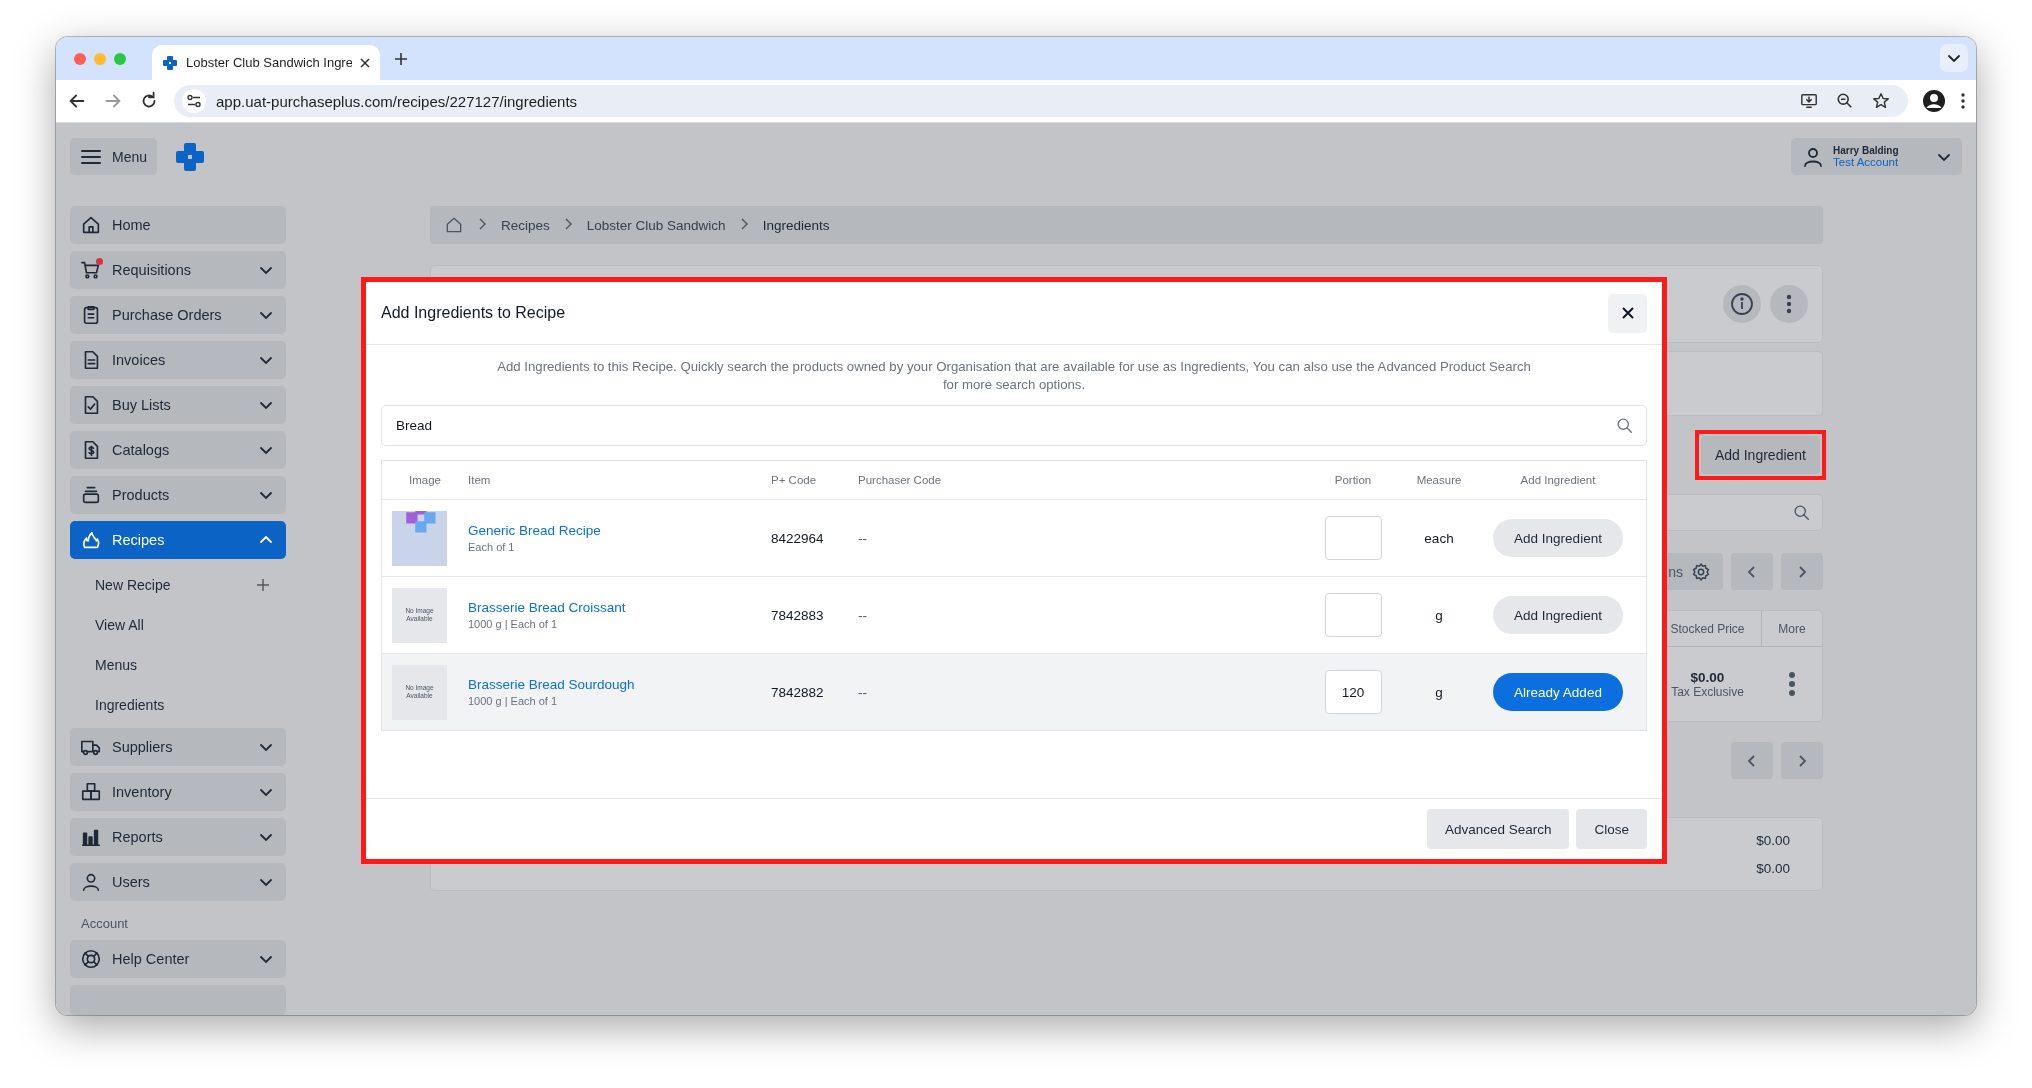 Image resolution: width=2032 pixels, height=1088 pixels. What do you see at coordinates (91, 156) in the screenshot?
I see `menu-icon` at bounding box center [91, 156].